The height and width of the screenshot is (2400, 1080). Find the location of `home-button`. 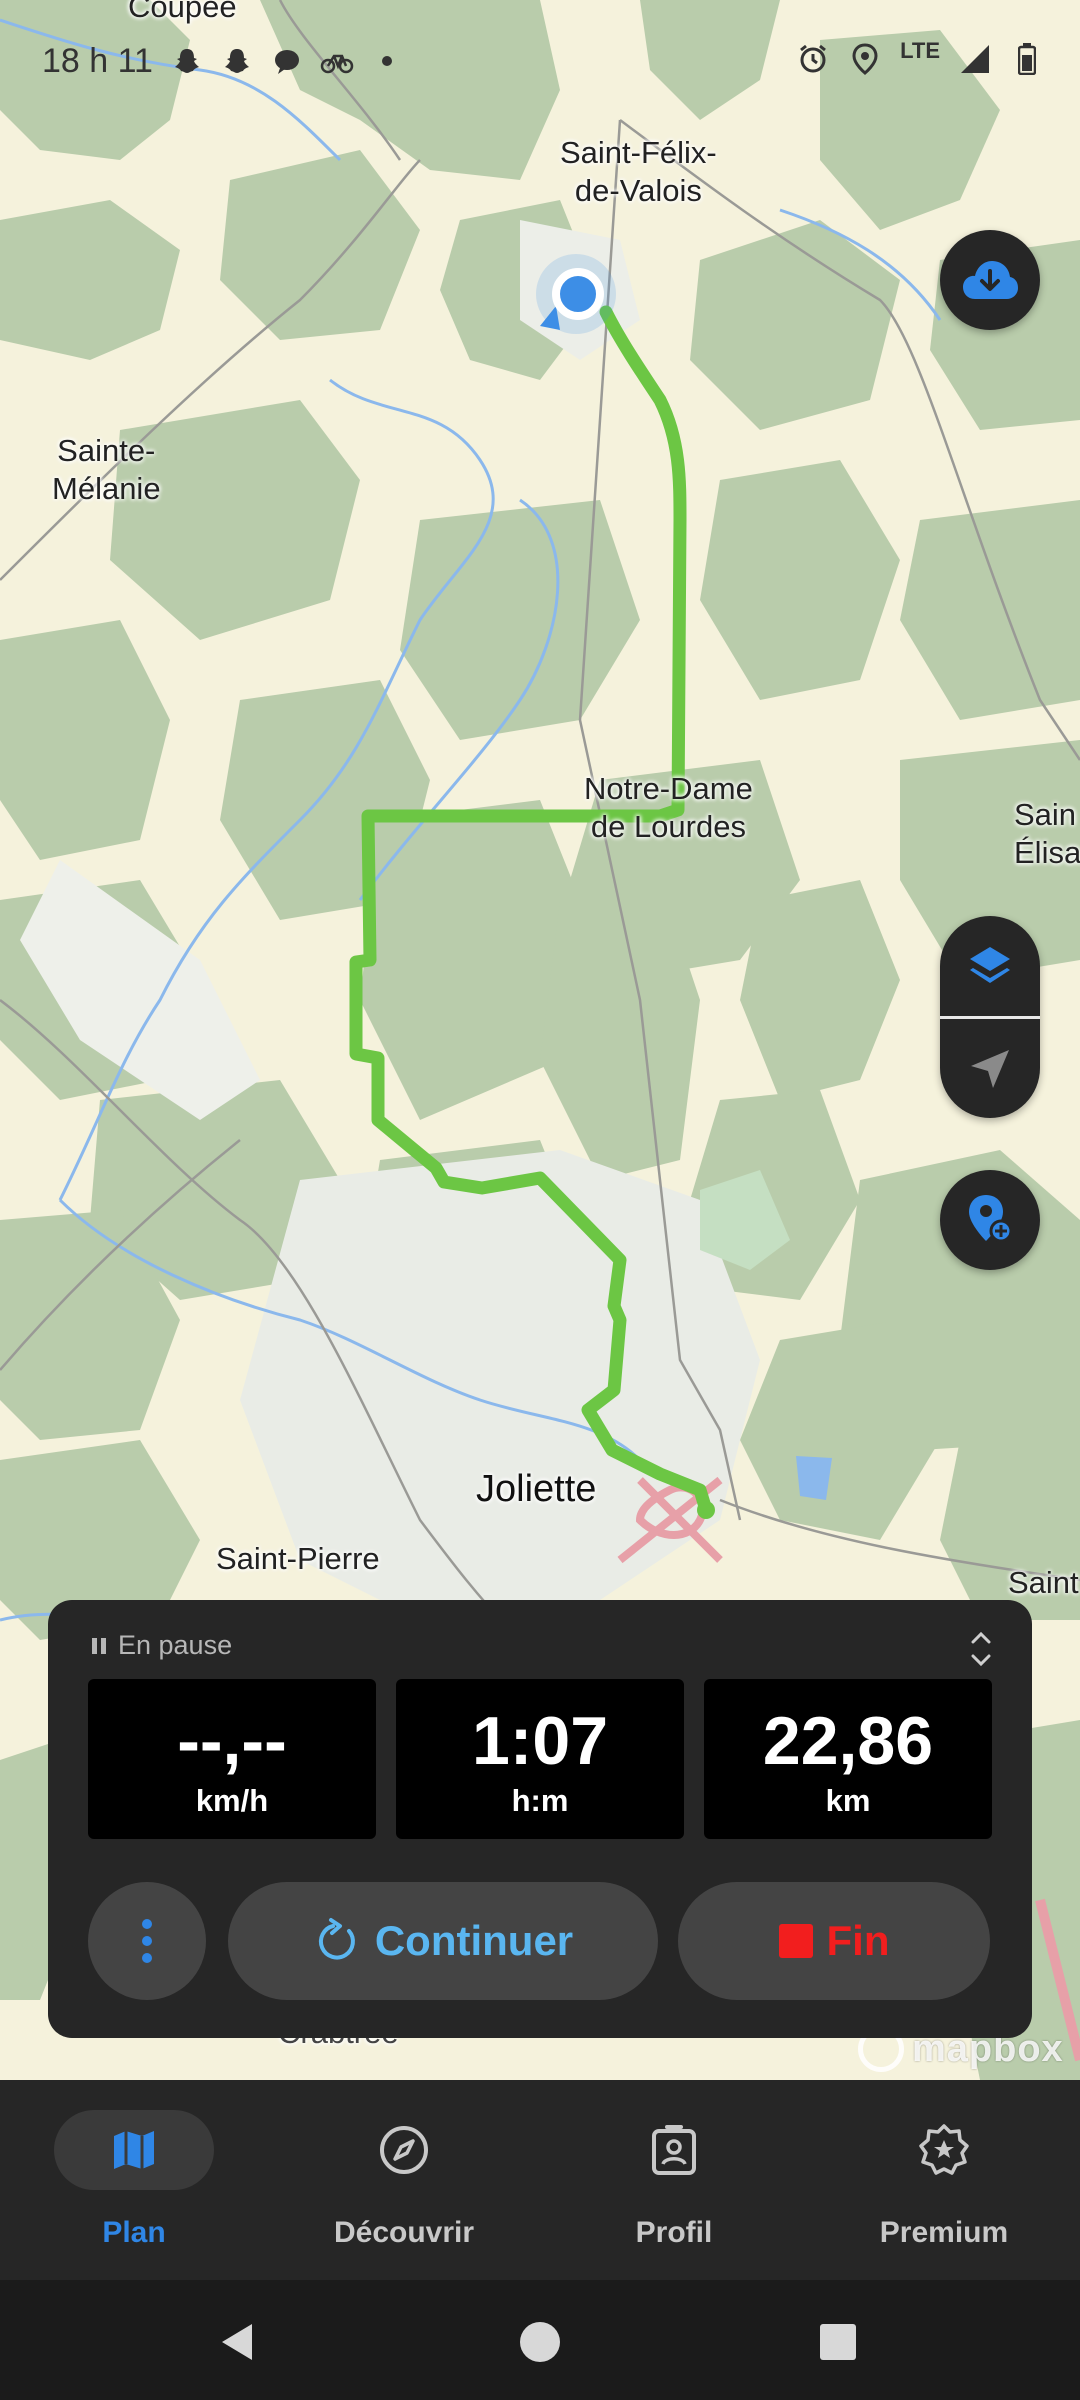

home-button is located at coordinates (540, 2344).